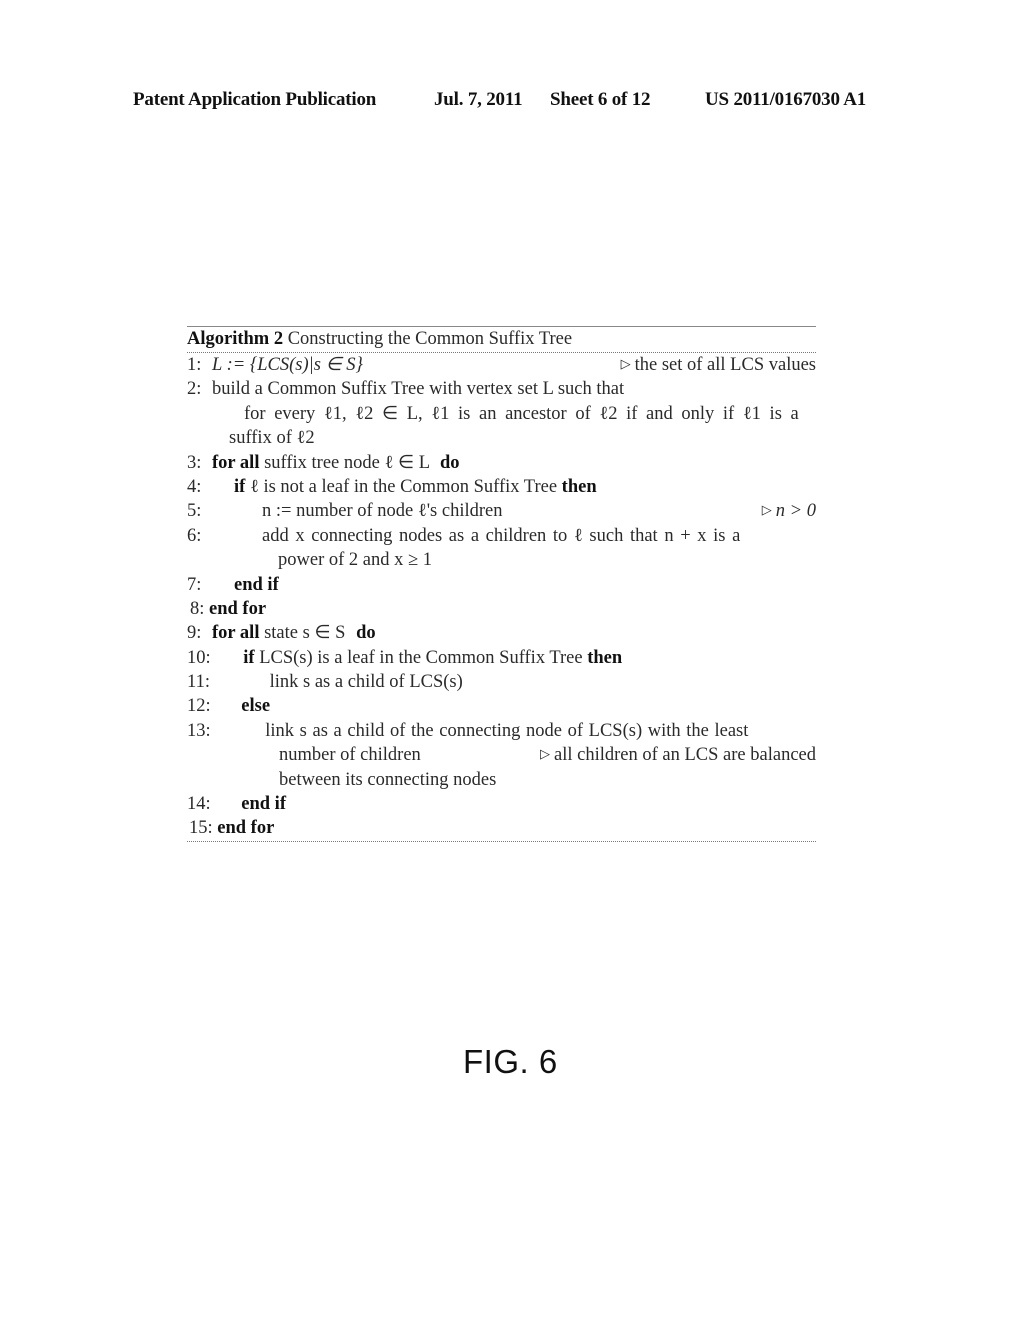 The image size is (1024, 1320). Describe the element at coordinates (501, 841) in the screenshot. I see `bottom-rule` at that location.